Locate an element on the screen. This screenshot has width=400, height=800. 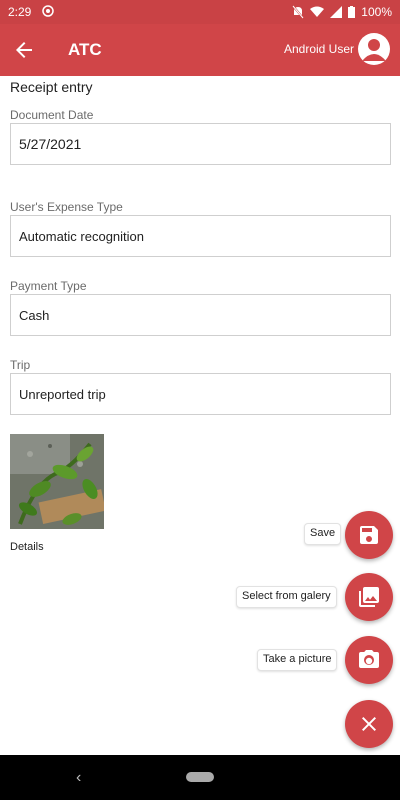
expense-type-label: User's Expense Type is located at coordinates (66, 207).